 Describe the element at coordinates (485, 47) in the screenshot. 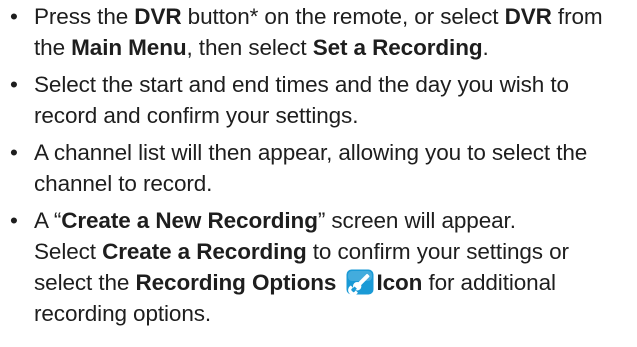

I see `body-text: .` at that location.